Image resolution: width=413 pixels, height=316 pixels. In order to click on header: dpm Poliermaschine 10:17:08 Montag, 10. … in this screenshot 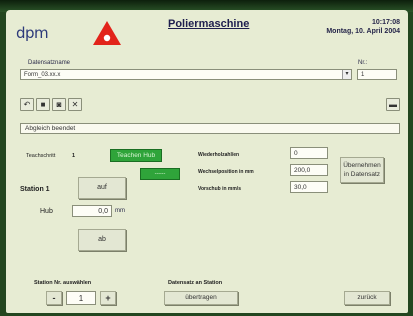, I will do `click(207, 33)`.